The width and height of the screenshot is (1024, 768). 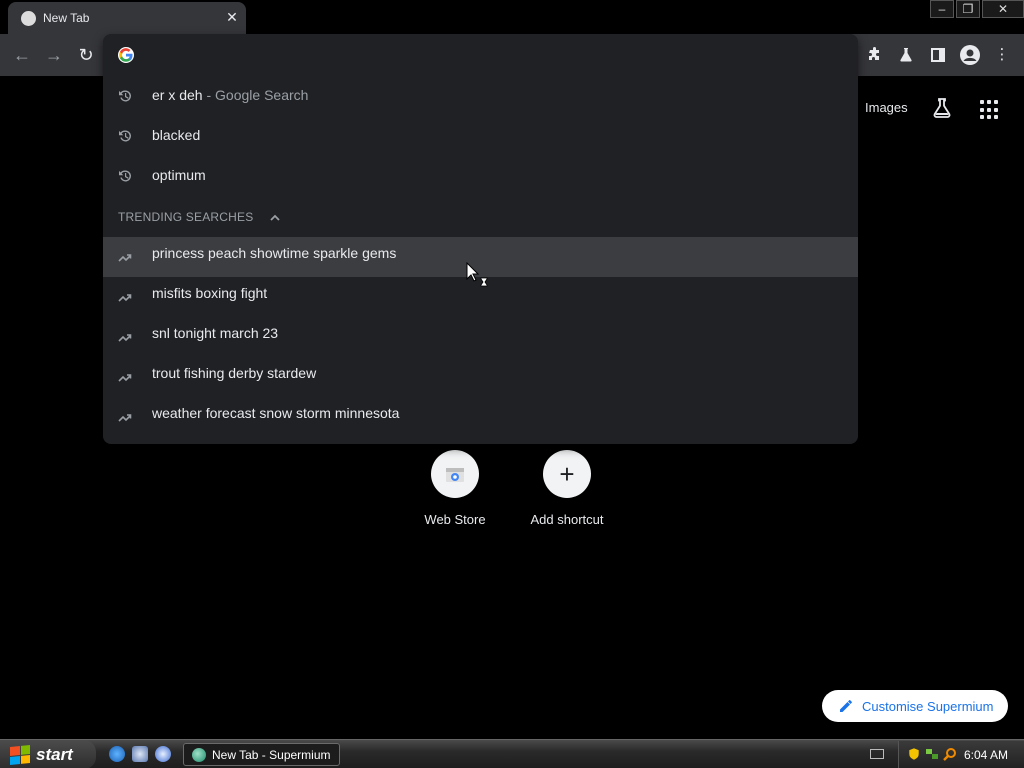 What do you see at coordinates (942, 9) in the screenshot?
I see `minimize-button: –` at bounding box center [942, 9].